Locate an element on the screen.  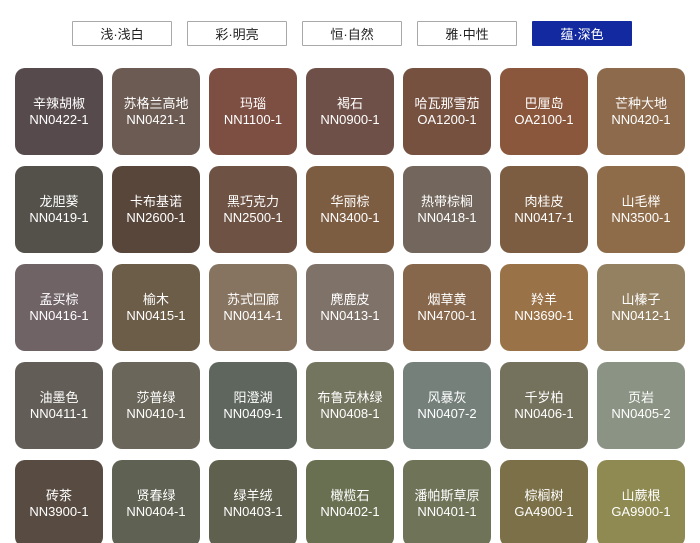
swatch-code: NN0415-1 is located at coordinates (156, 315).